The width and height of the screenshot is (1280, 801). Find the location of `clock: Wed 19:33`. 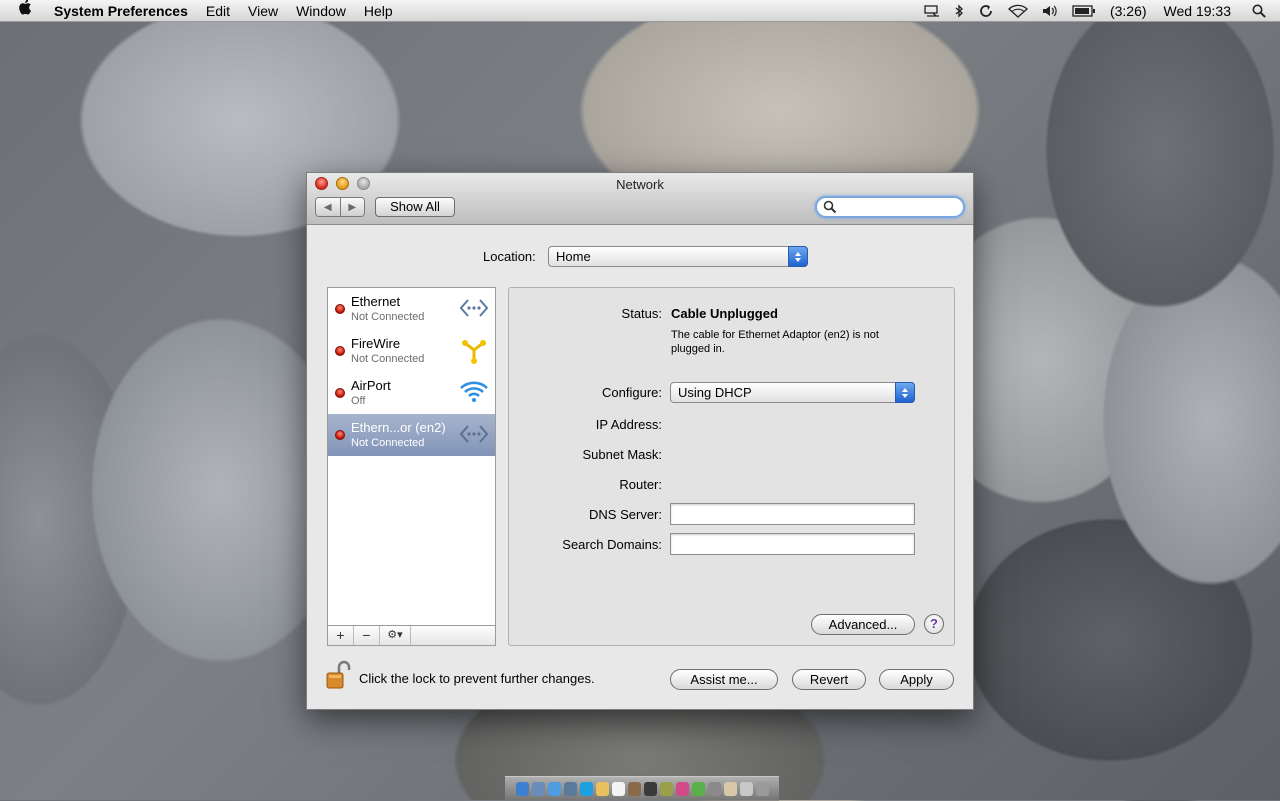

clock: Wed 19:33 is located at coordinates (1199, 11).